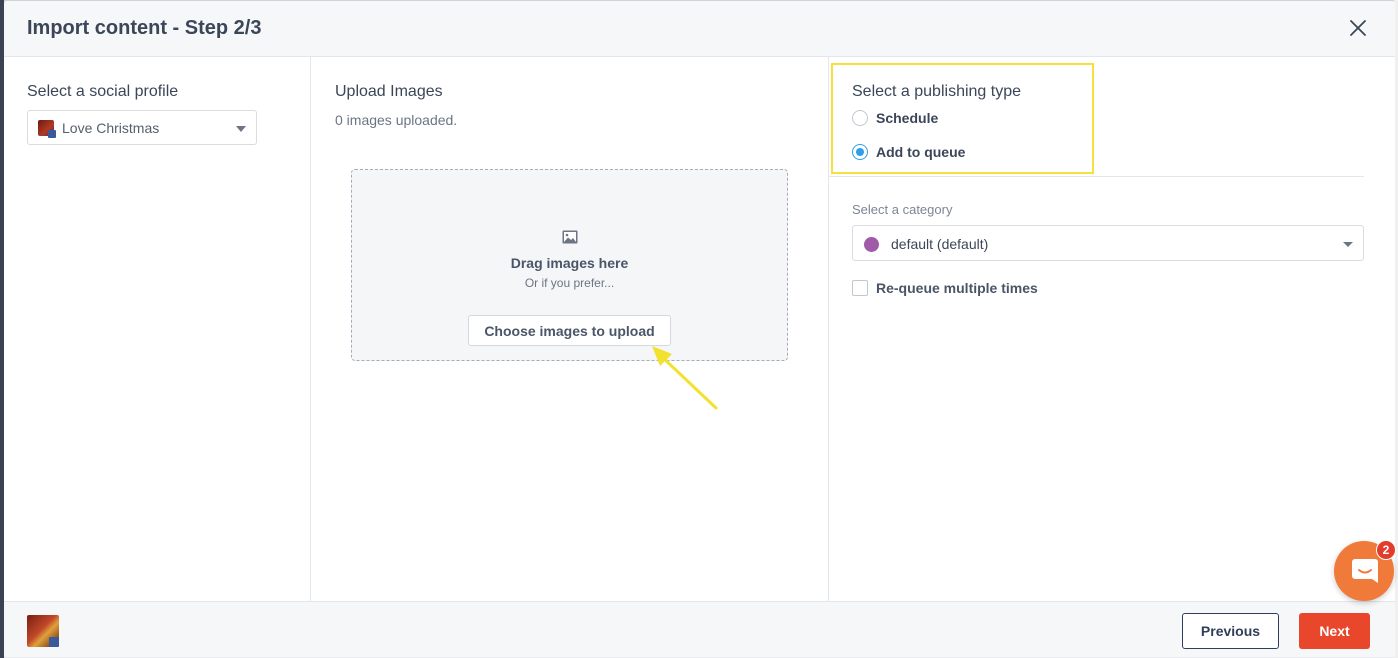  I want to click on images-uploaded-count: 0 images uploaded., so click(396, 120).